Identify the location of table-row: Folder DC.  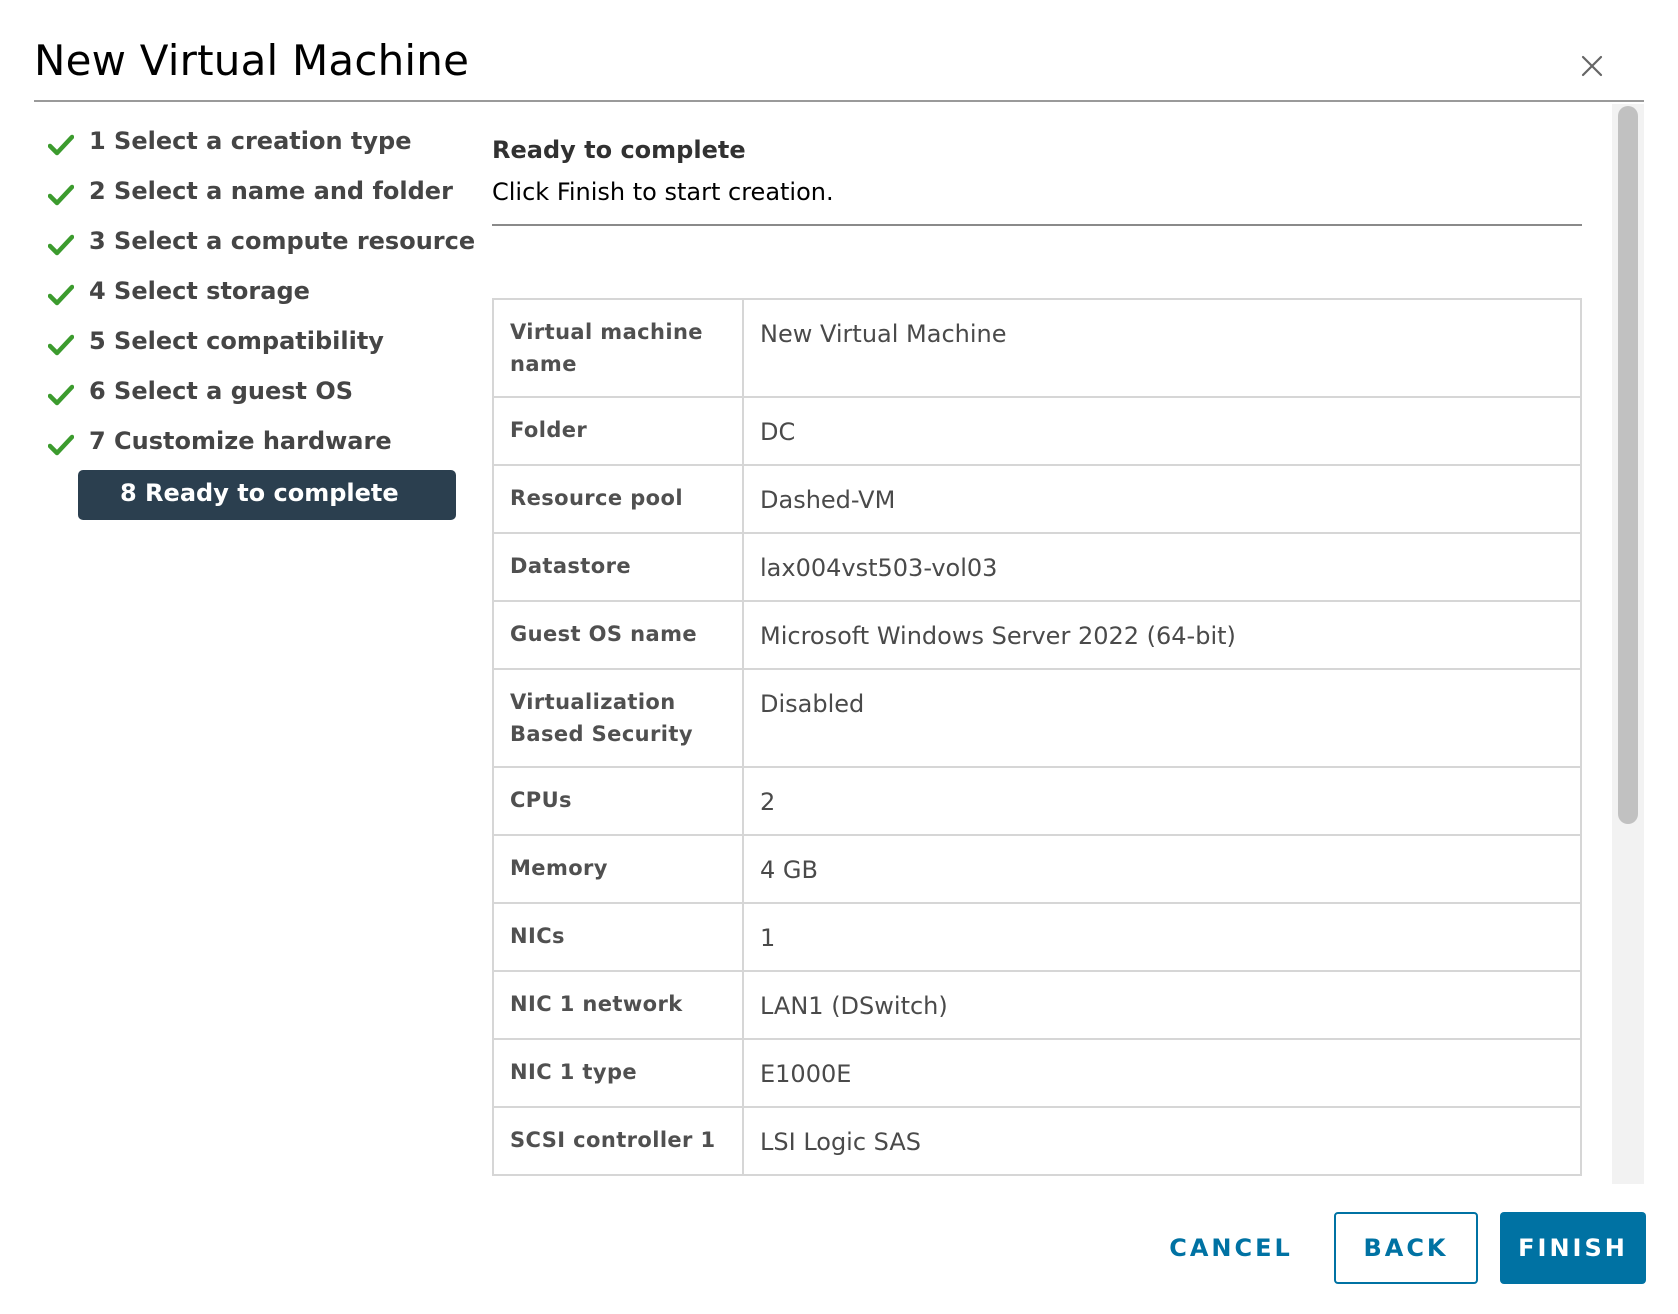
(1037, 431).